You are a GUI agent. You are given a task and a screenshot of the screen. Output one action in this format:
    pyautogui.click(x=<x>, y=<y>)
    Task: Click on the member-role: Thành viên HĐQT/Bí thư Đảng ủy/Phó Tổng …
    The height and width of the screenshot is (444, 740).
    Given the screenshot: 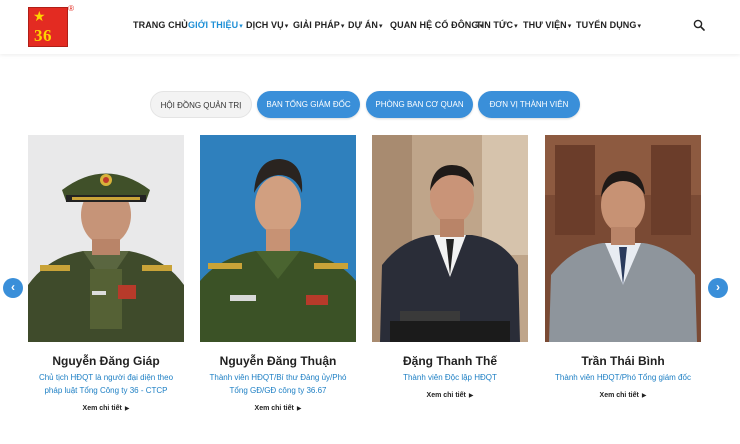 What is the action you would take?
    pyautogui.click(x=278, y=384)
    